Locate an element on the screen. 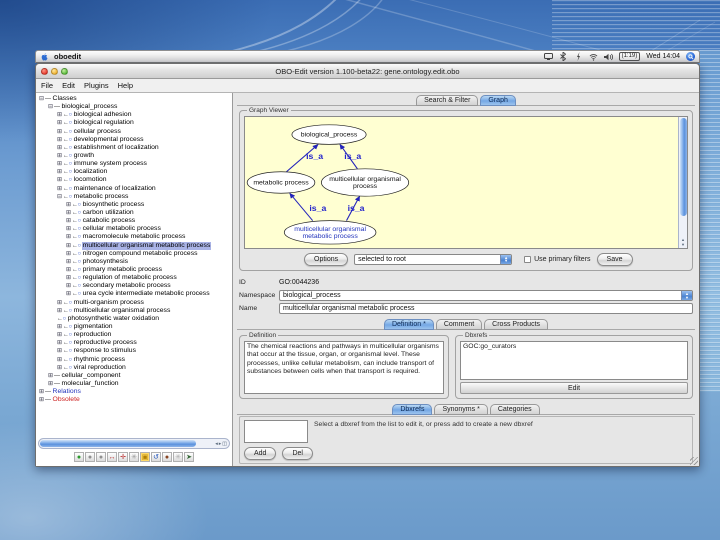 Image resolution: width=720 pixels, height=540 pixels. tree-item-label: photosynthetic water oxidation is located at coordinates (113, 319).